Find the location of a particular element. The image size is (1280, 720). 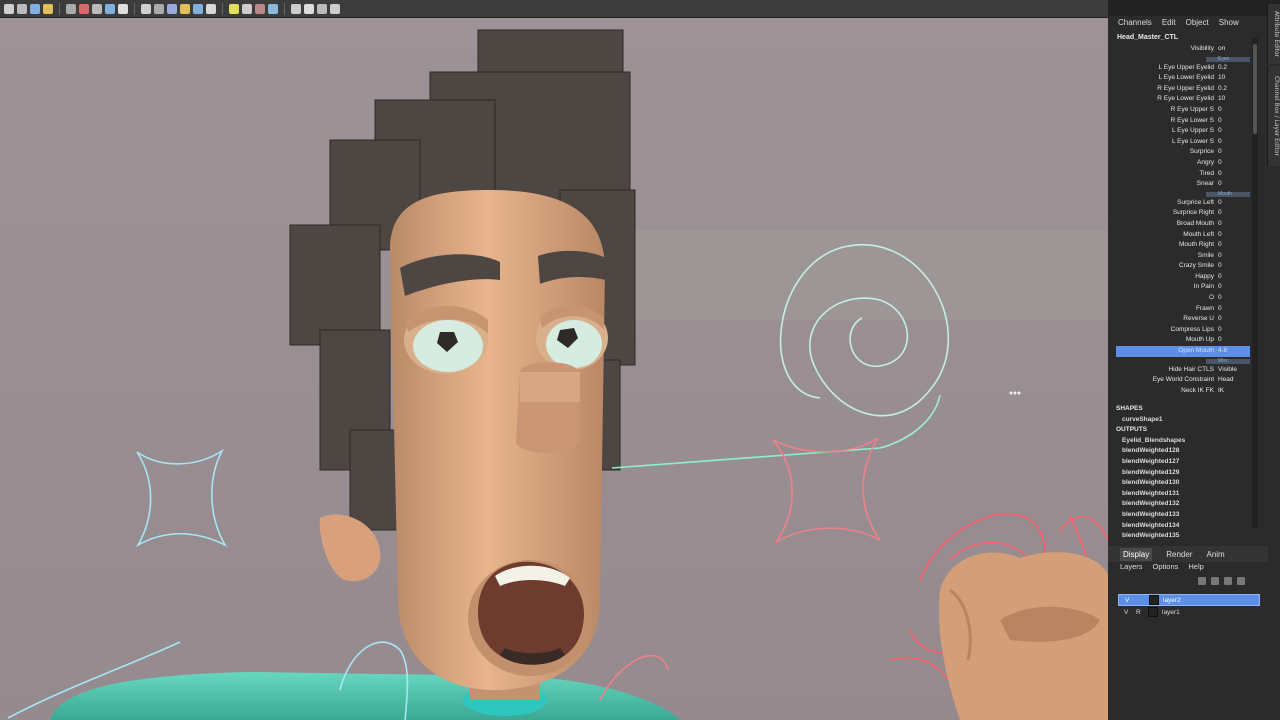

attribute-value: Visible is located at coordinates (1233, 370).